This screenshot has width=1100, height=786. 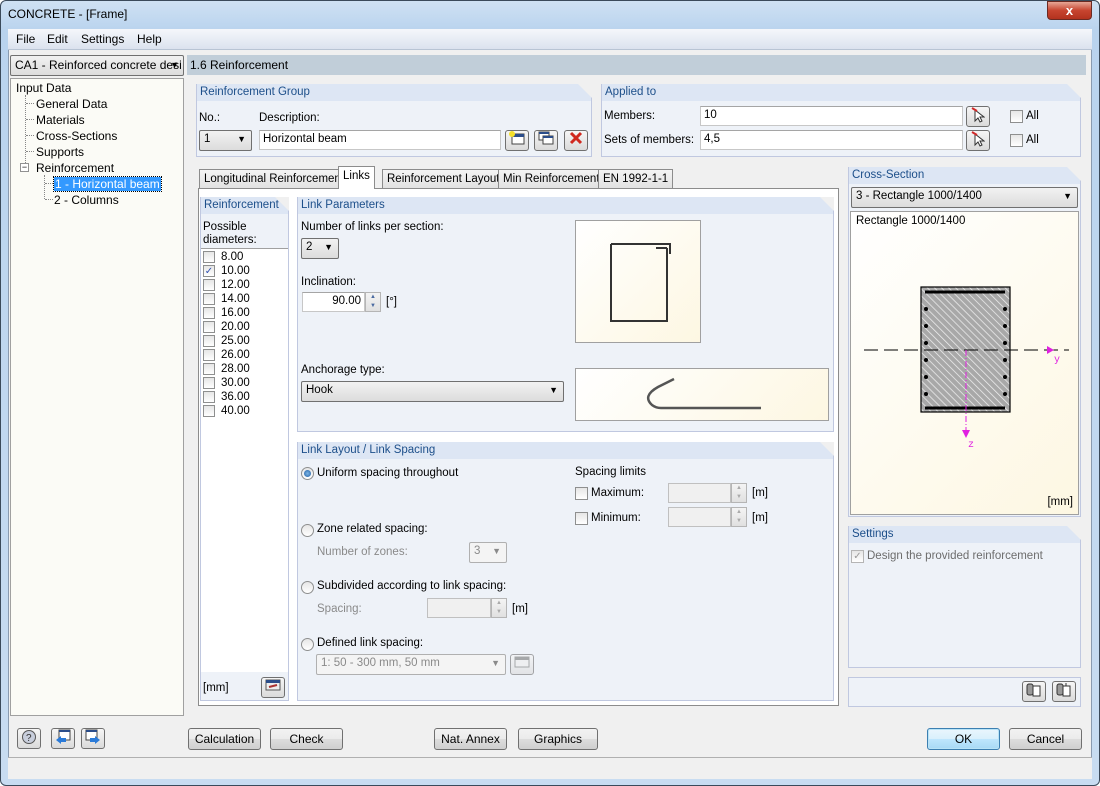 I want to click on diameter-item: 12.00, so click(x=243, y=286).